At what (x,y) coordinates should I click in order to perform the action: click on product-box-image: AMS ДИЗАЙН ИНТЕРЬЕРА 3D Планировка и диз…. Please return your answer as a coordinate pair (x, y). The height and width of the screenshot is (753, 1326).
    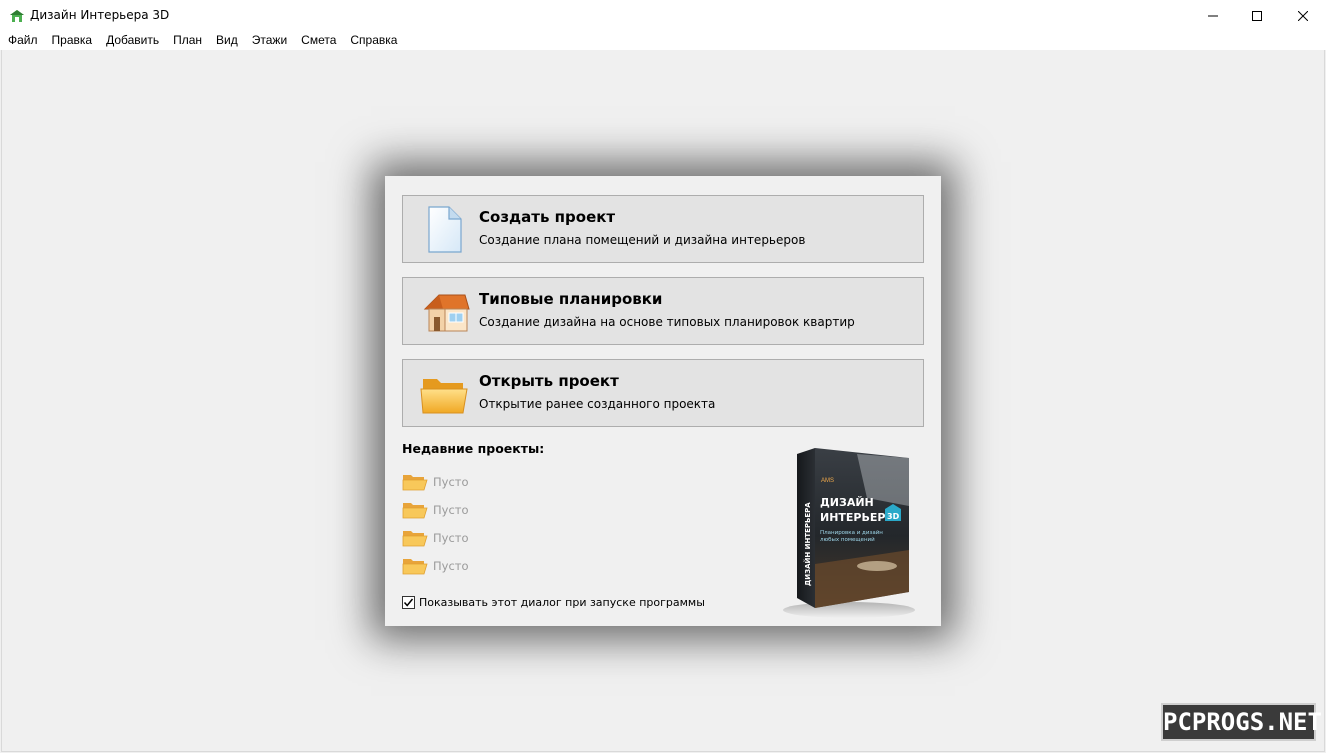
    Looking at the image, I should click on (848, 534).